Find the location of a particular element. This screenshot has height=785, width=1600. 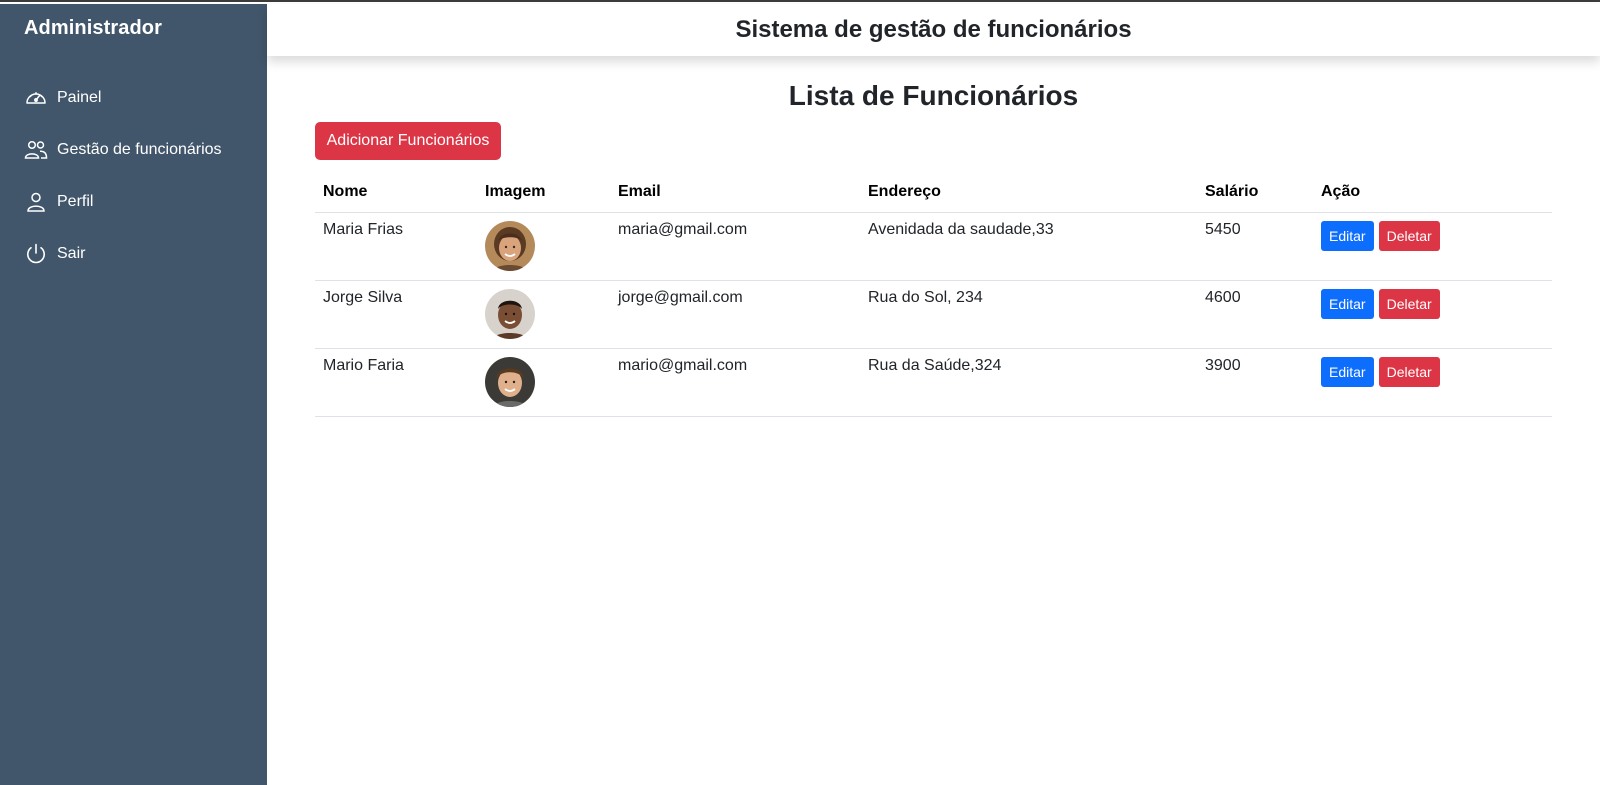

column-header-email: Email is located at coordinates (735, 192).